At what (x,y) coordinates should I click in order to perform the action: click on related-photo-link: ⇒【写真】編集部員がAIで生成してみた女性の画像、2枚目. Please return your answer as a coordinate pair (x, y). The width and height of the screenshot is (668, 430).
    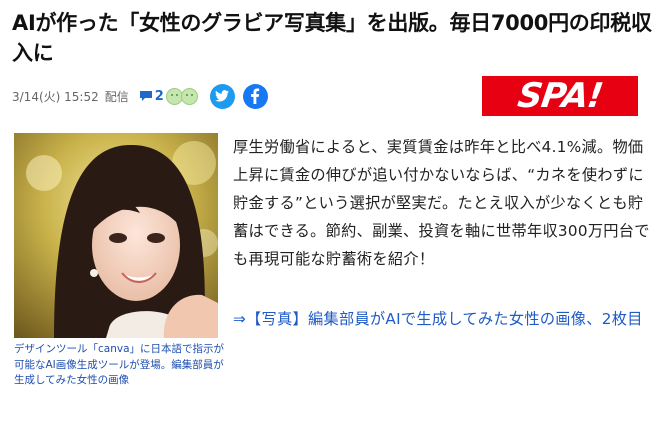
    Looking at the image, I should click on (443, 319).